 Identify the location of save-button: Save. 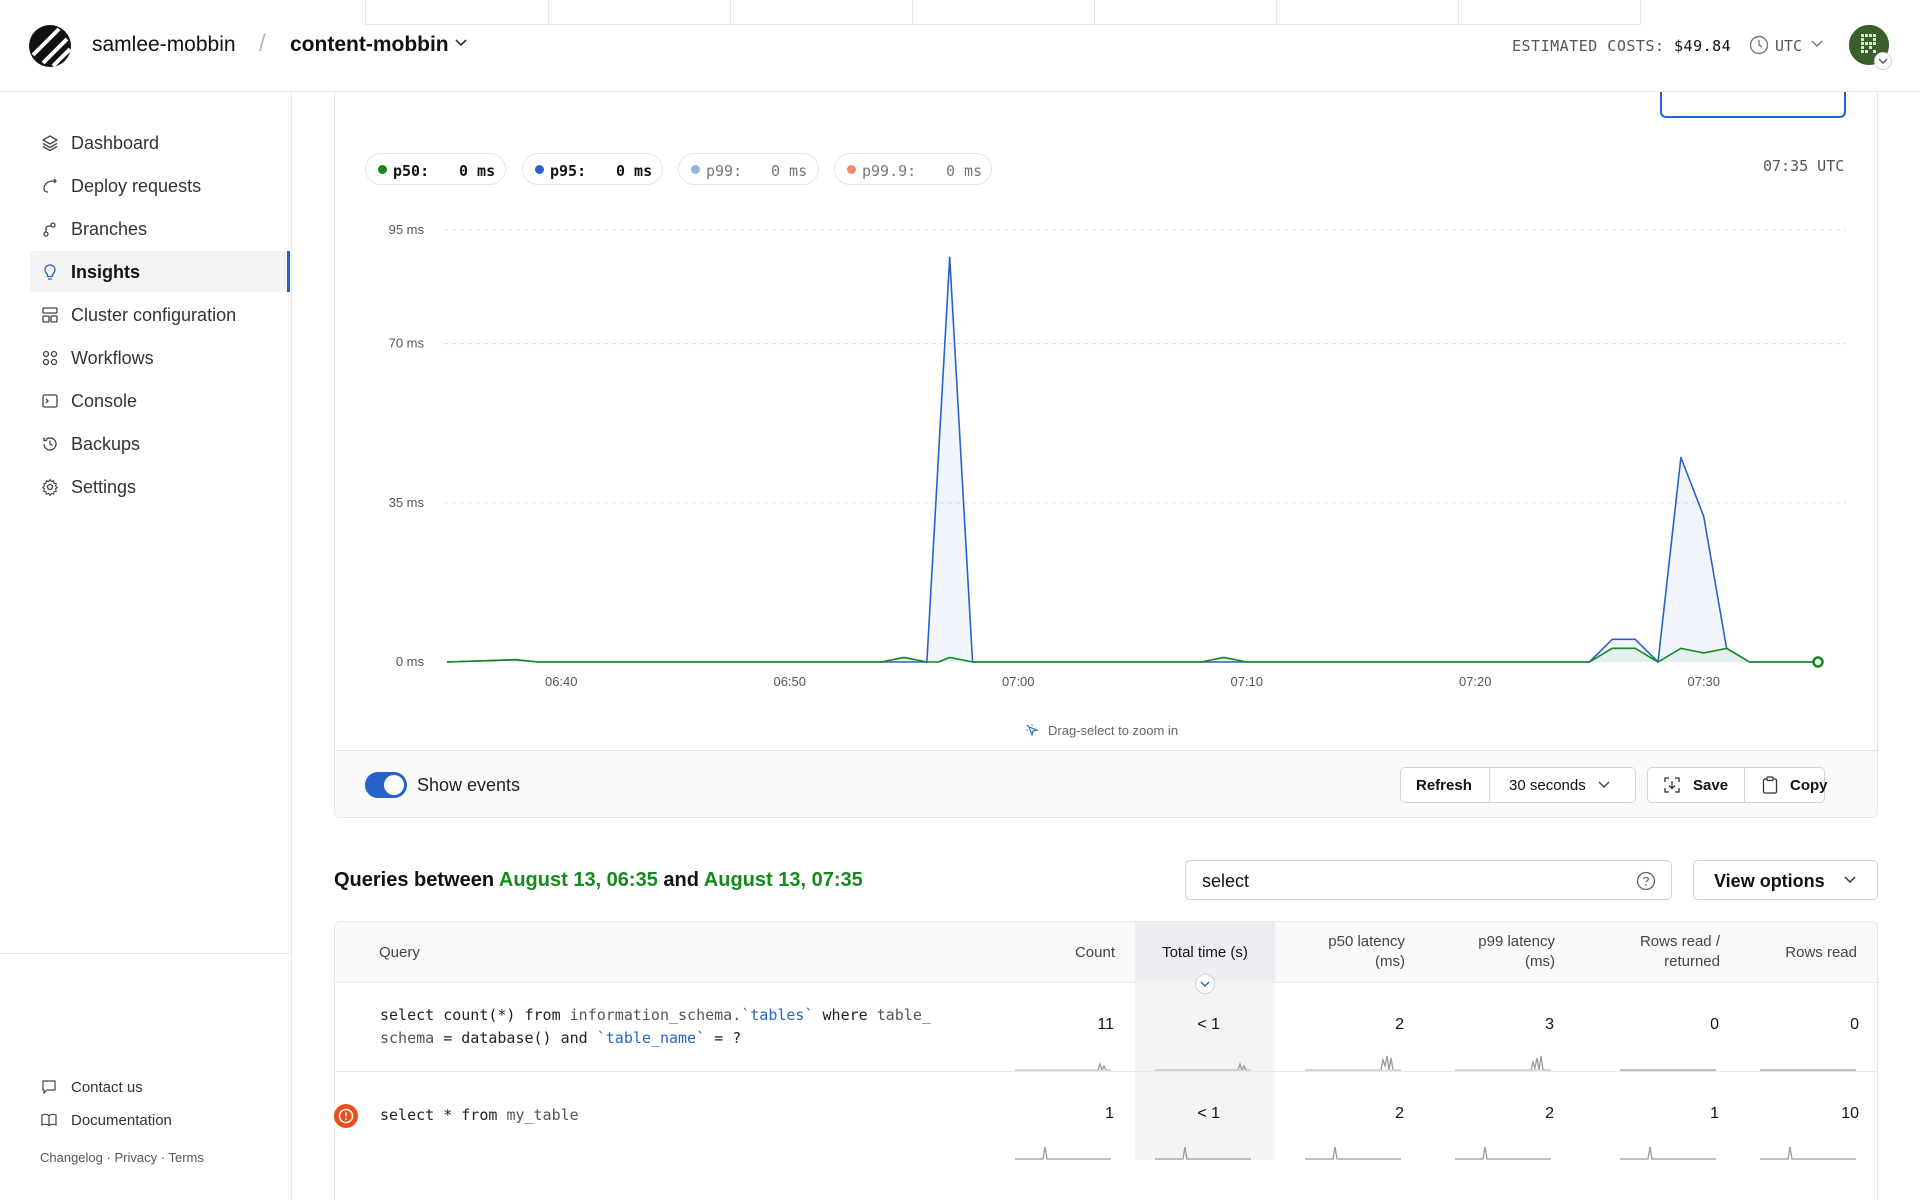
(1695, 785).